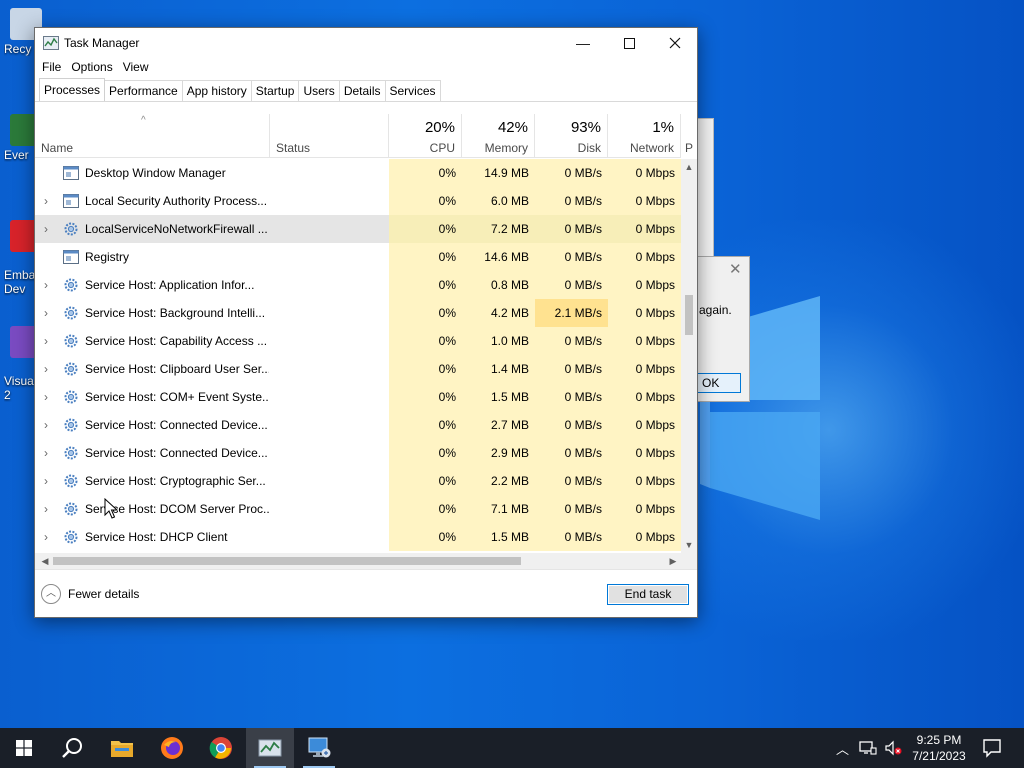 The width and height of the screenshot is (1024, 768). What do you see at coordinates (221, 748) in the screenshot?
I see `taskbar-chrome` at bounding box center [221, 748].